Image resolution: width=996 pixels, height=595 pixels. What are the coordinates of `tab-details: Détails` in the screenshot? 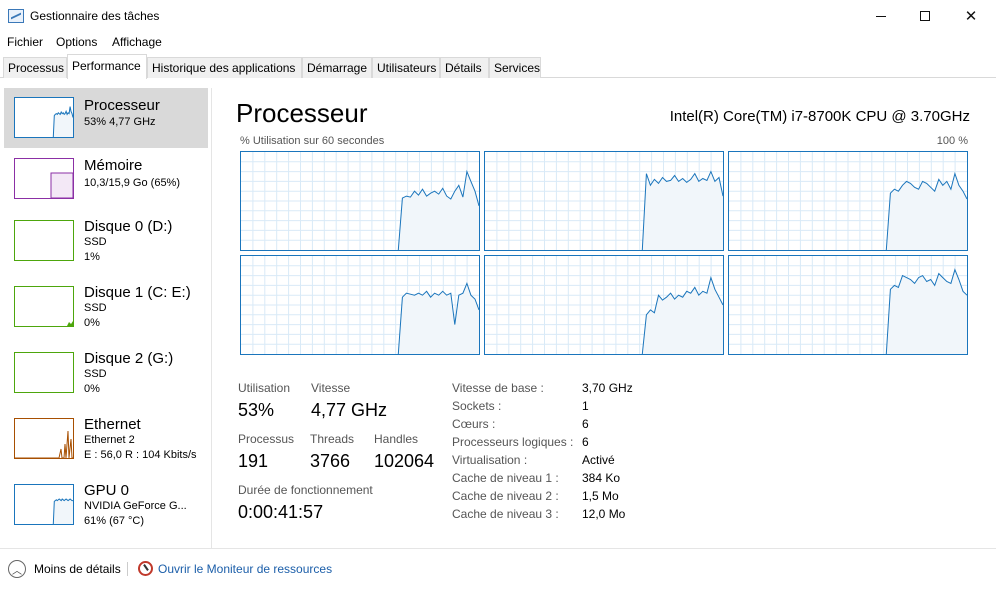 It's located at (464, 67).